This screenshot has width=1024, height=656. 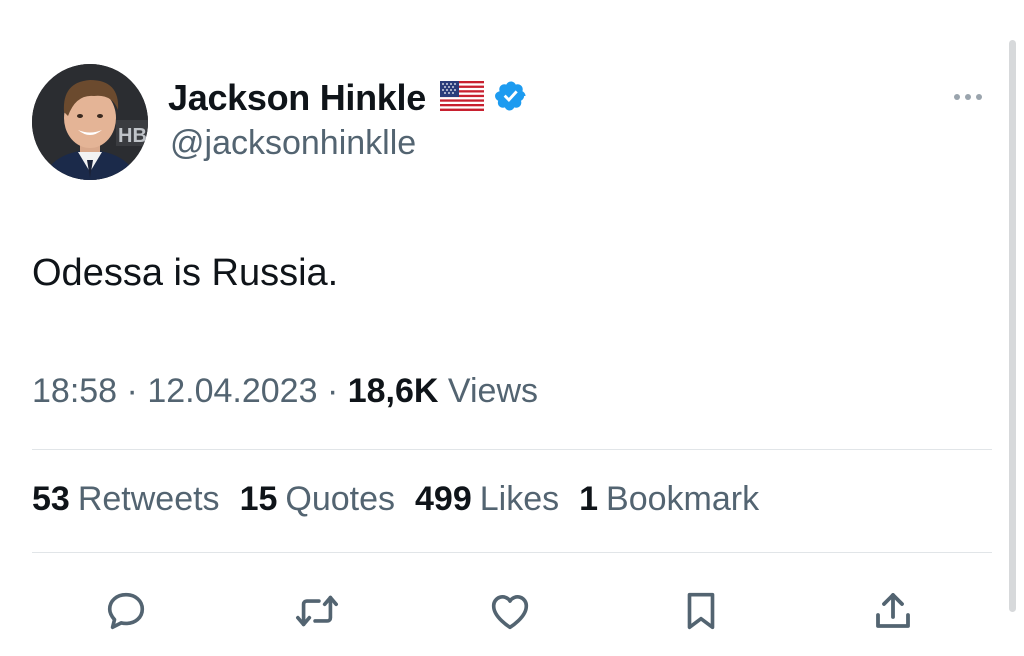 I want to click on bookmarks-stat: 1 Bookmark, so click(x=669, y=499).